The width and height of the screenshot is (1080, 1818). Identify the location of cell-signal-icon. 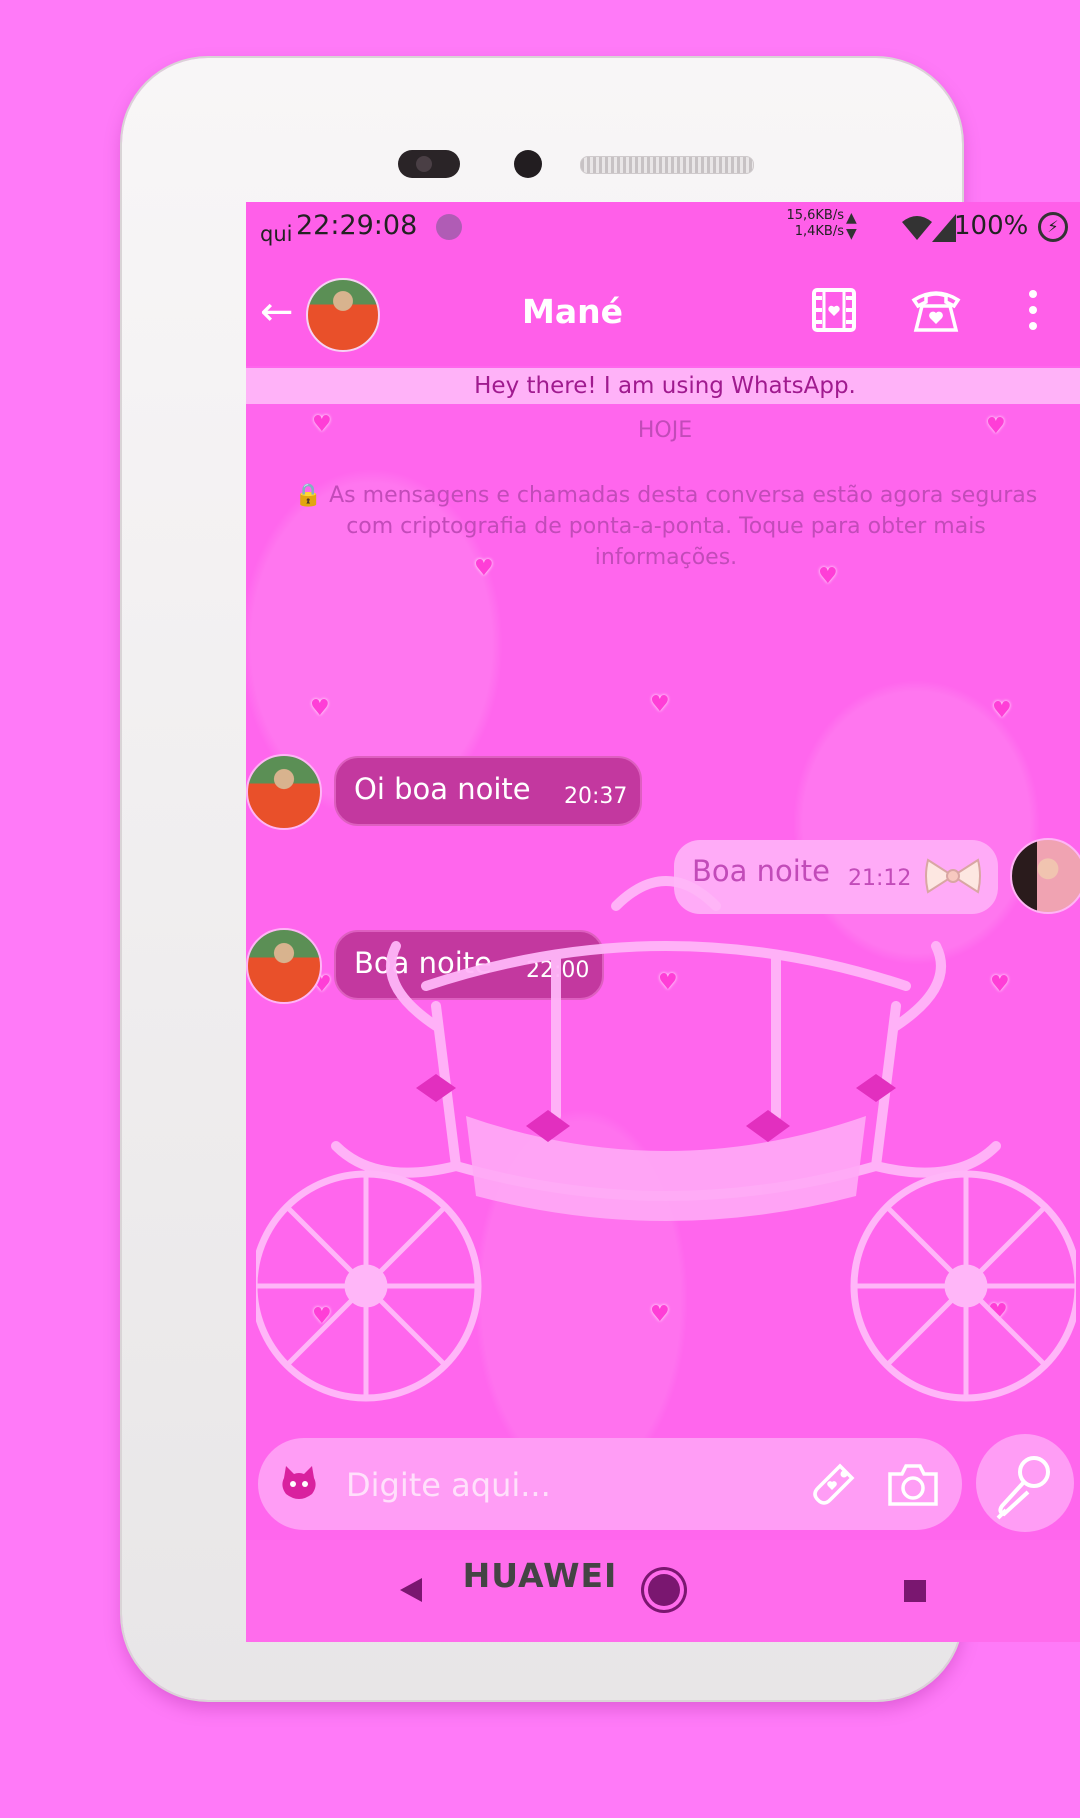
(944, 228).